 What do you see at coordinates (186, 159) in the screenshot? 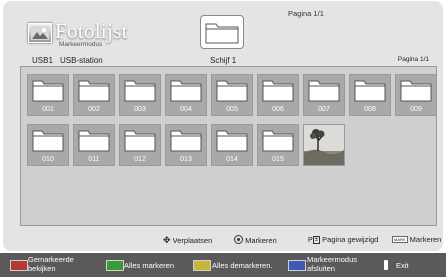
I see `tile-label: 013` at bounding box center [186, 159].